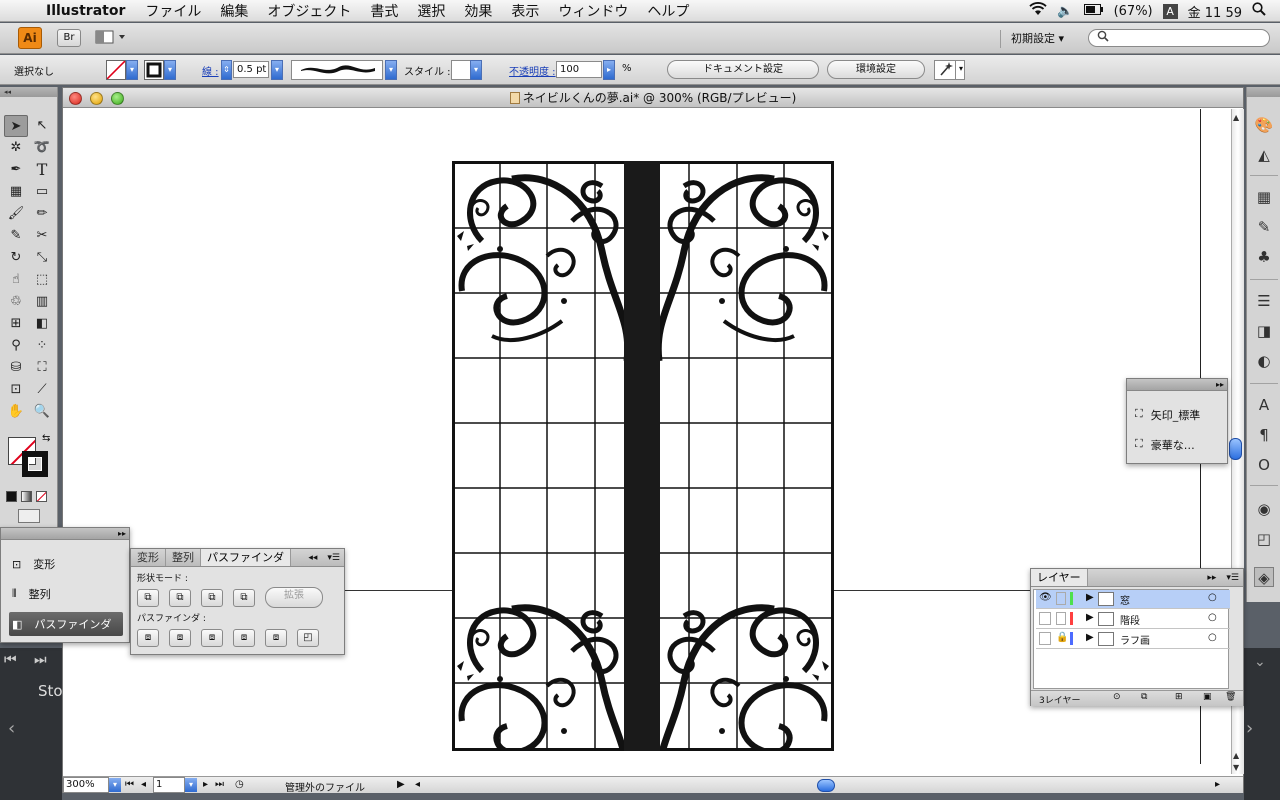 This screenshot has height=800, width=1280. Describe the element at coordinates (42, 302) in the screenshot. I see `column-graph-tool-icon: ▥` at that location.